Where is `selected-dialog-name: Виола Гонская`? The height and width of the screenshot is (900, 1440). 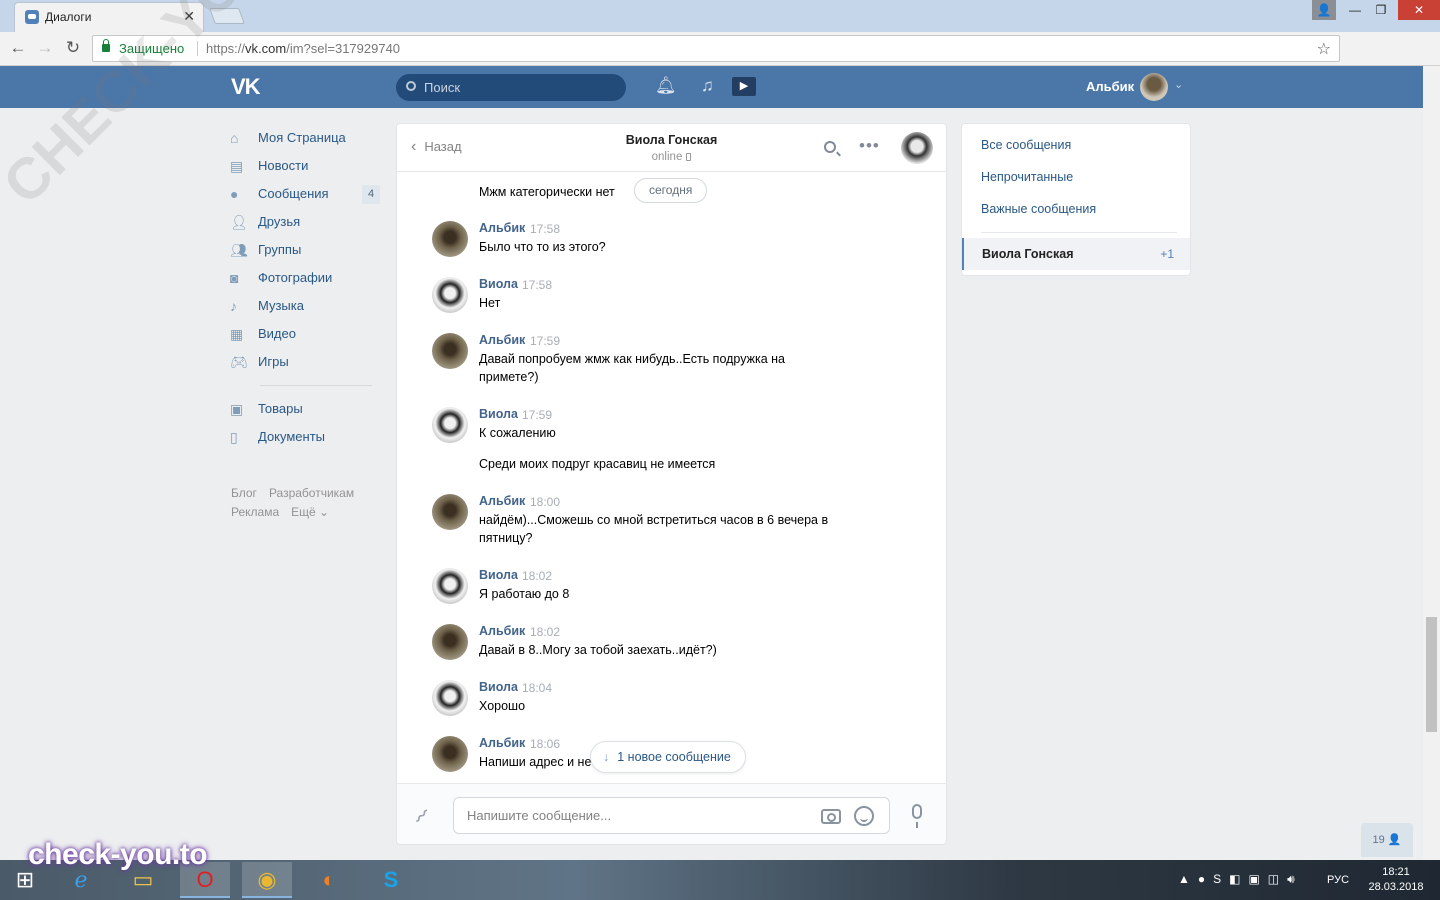 selected-dialog-name: Виола Гонская is located at coordinates (1028, 254).